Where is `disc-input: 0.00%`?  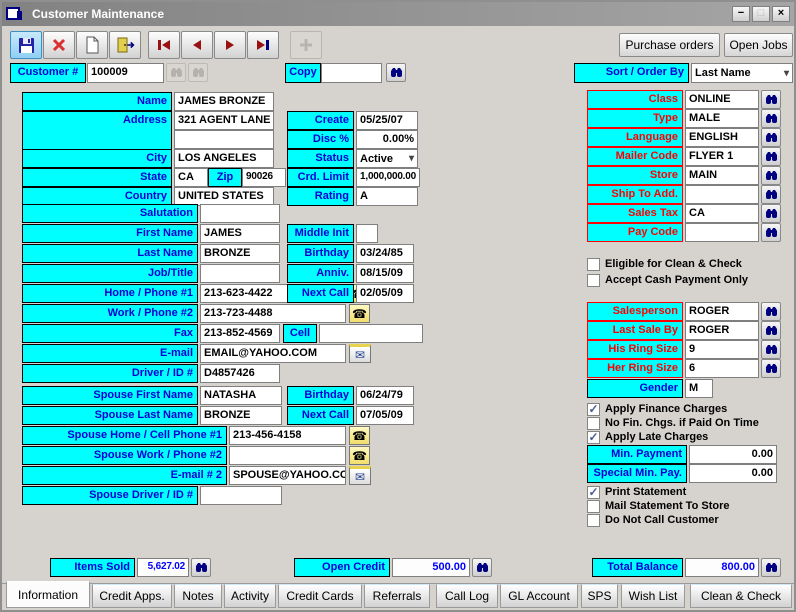 disc-input: 0.00% is located at coordinates (387, 139).